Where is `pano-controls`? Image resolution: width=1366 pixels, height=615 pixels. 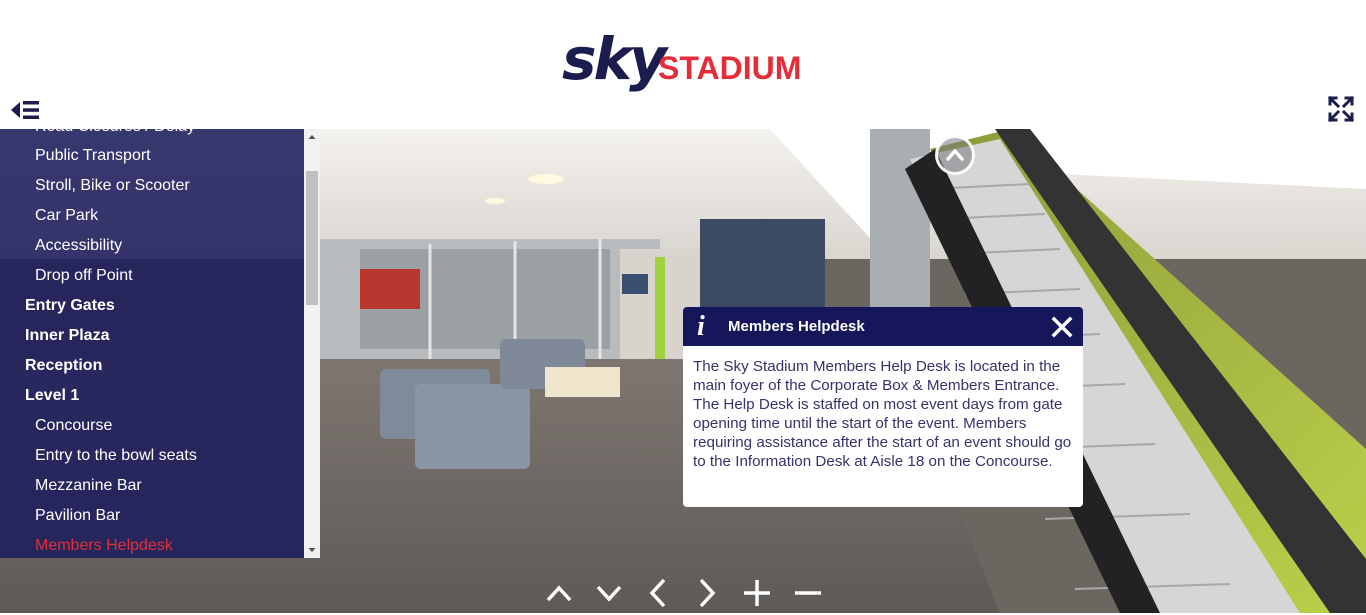
pano-controls is located at coordinates (685, 593).